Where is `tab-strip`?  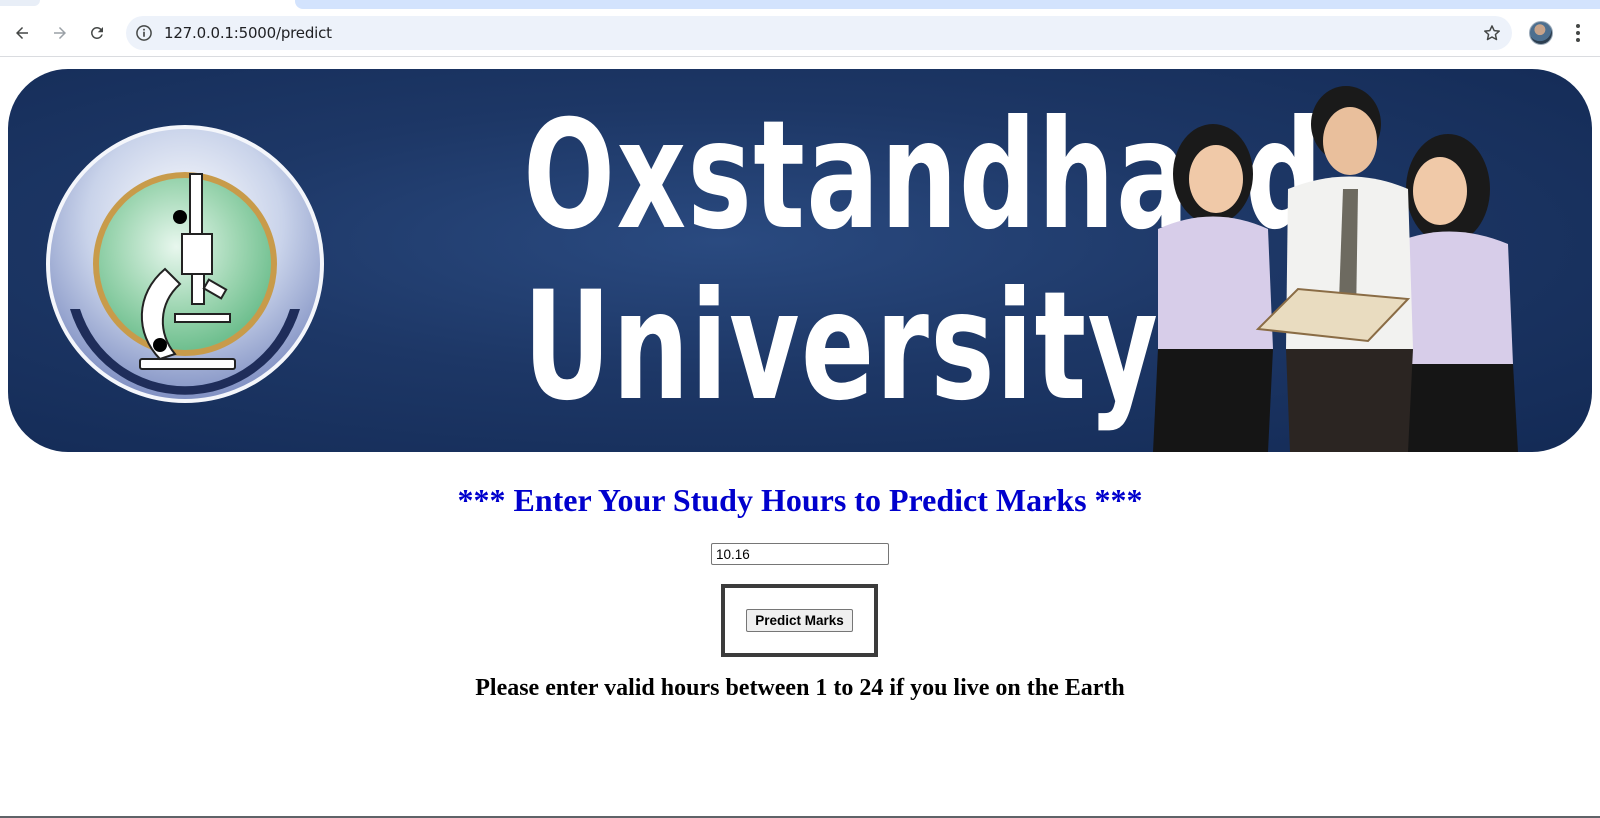
tab-strip is located at coordinates (800, 5).